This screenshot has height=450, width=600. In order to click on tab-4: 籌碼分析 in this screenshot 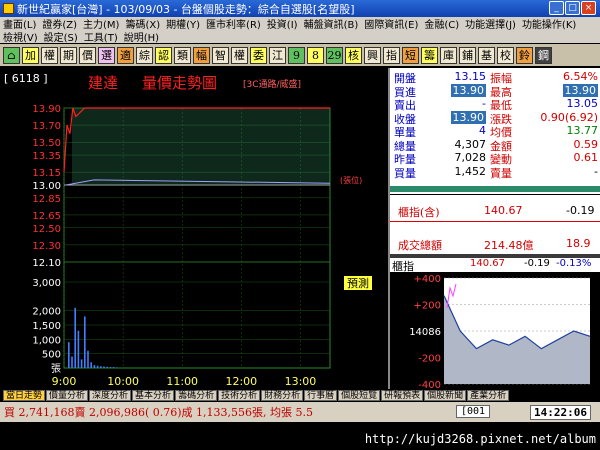, I will do `click(196, 395)`.